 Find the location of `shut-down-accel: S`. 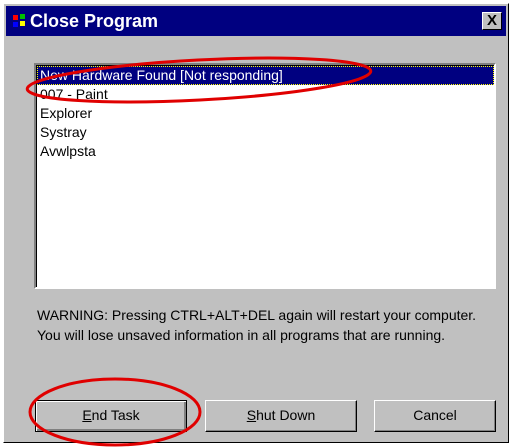

shut-down-accel: S is located at coordinates (251, 415).